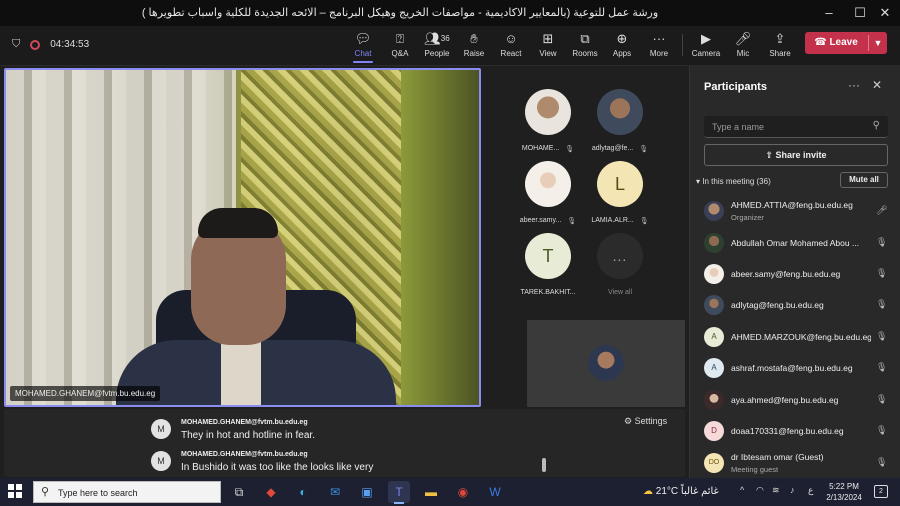  Describe the element at coordinates (400, 43) in the screenshot. I see `qa-button: ⍰ Q&A` at that location.